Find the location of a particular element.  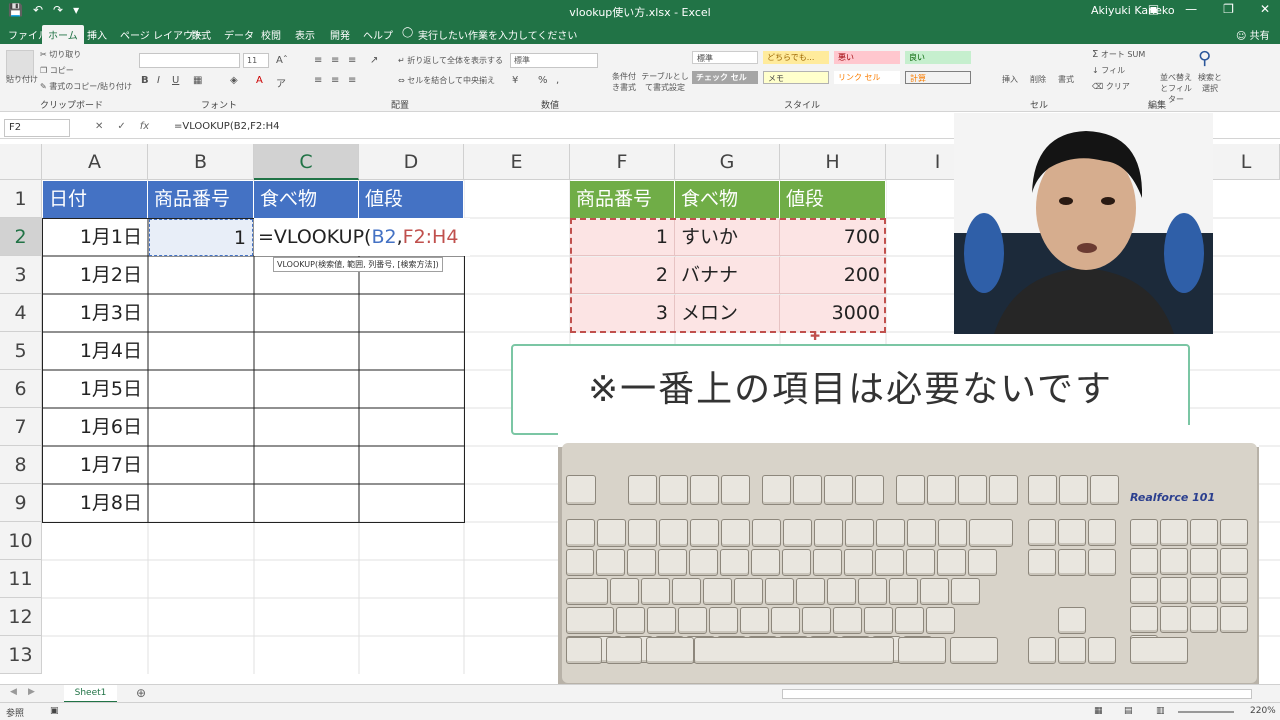

date-cell-5: 1月5日 is located at coordinates (95, 389).